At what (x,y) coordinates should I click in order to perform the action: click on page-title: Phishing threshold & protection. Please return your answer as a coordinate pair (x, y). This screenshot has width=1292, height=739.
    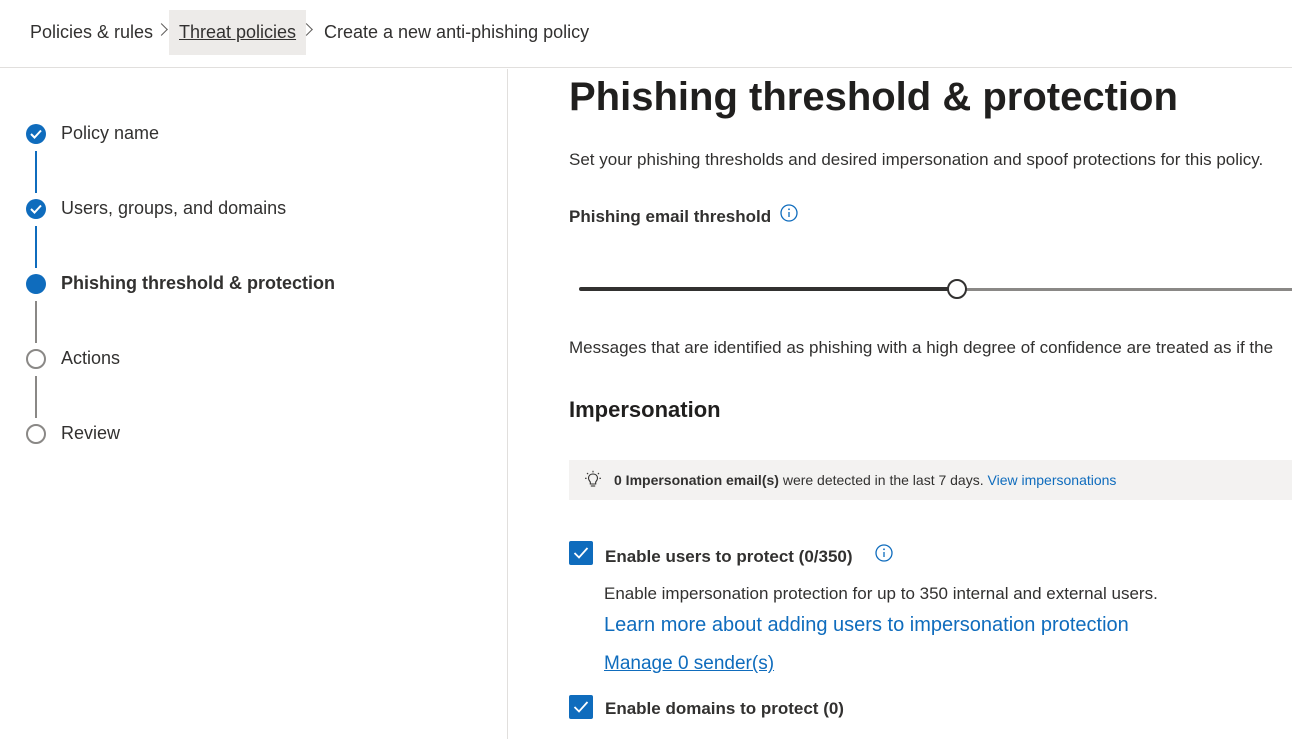
    Looking at the image, I should click on (873, 97).